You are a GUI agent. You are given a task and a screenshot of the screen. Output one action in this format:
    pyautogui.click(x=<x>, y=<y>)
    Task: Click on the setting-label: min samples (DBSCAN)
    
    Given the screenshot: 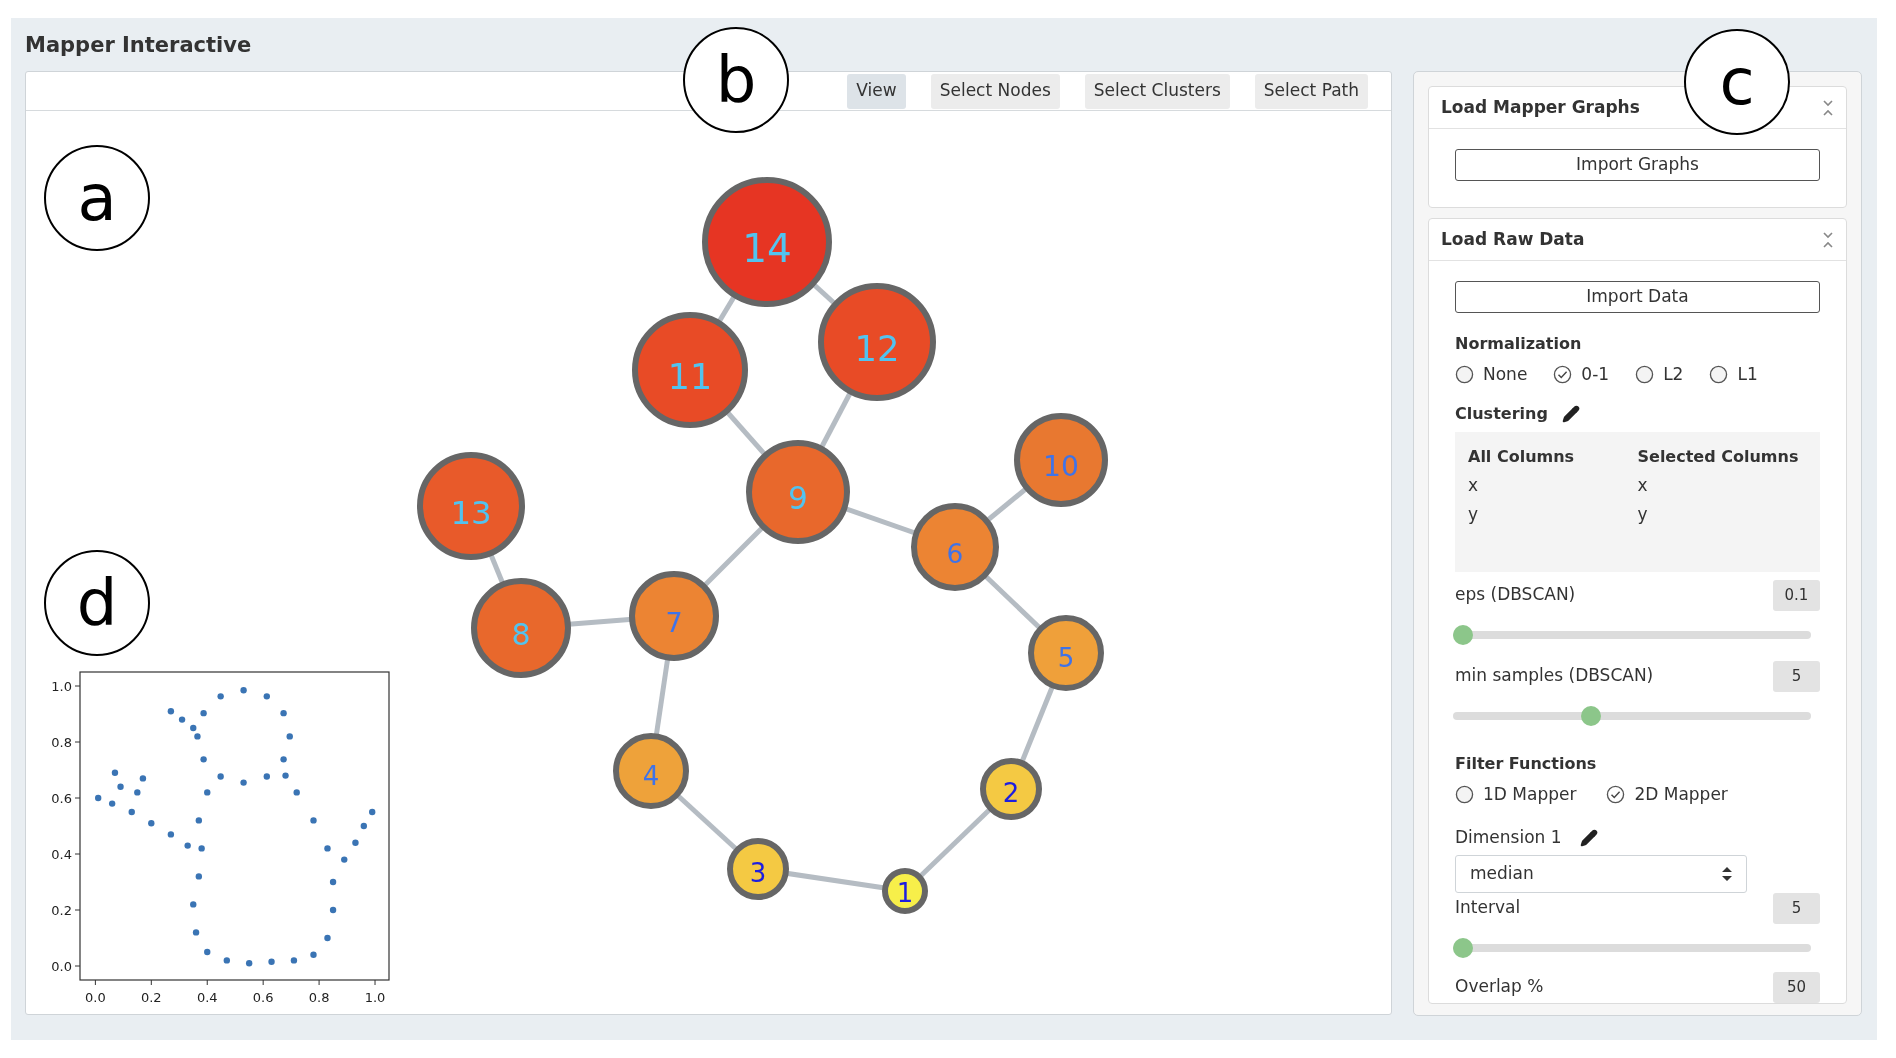 What is the action you would take?
    pyautogui.click(x=1554, y=676)
    